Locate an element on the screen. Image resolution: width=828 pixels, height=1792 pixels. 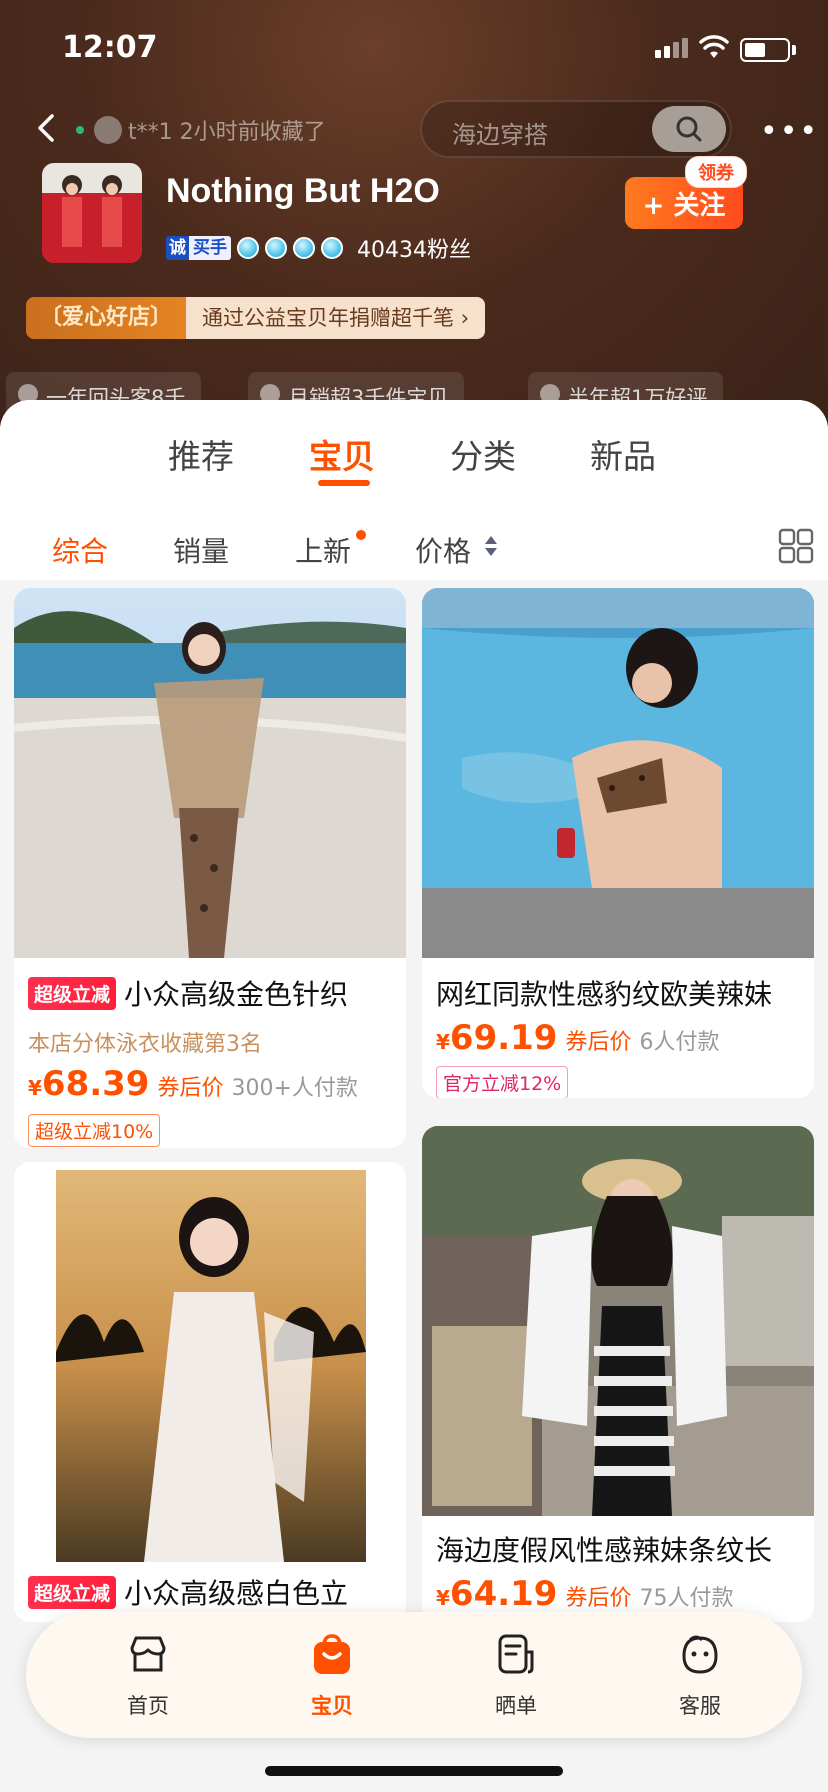
new-indicator-dot is located at coordinates (361, 535).